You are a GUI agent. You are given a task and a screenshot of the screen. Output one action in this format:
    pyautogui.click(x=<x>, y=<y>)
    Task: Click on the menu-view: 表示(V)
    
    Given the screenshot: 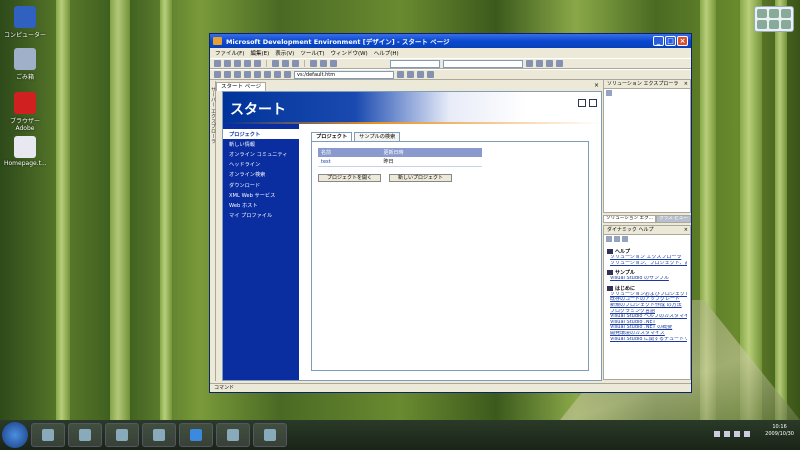 What is the action you would take?
    pyautogui.click(x=284, y=53)
    